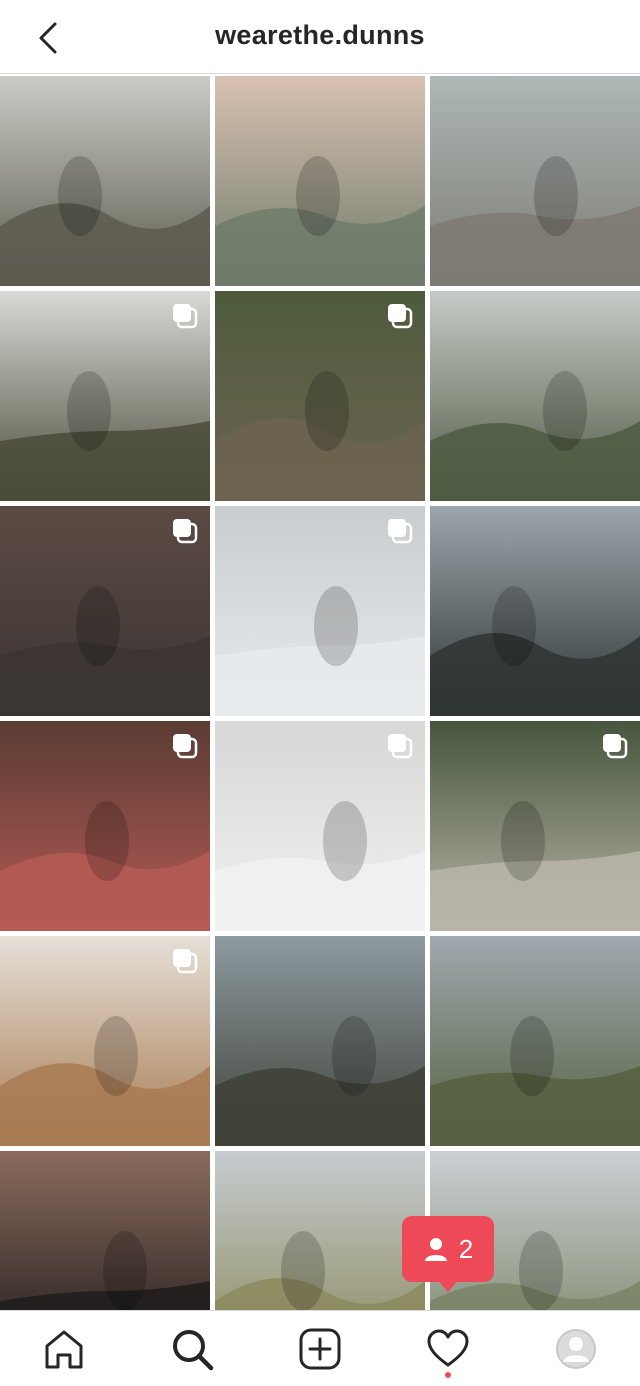  I want to click on activity-notification-badge: 2, so click(448, 1254).